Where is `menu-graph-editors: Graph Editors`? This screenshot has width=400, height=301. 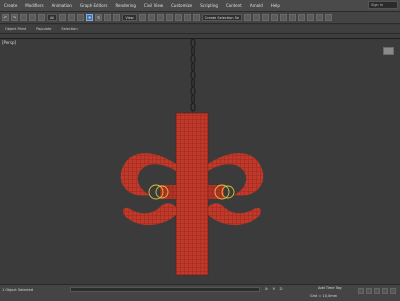
menu-graph-editors: Graph Editors is located at coordinates (93, 5).